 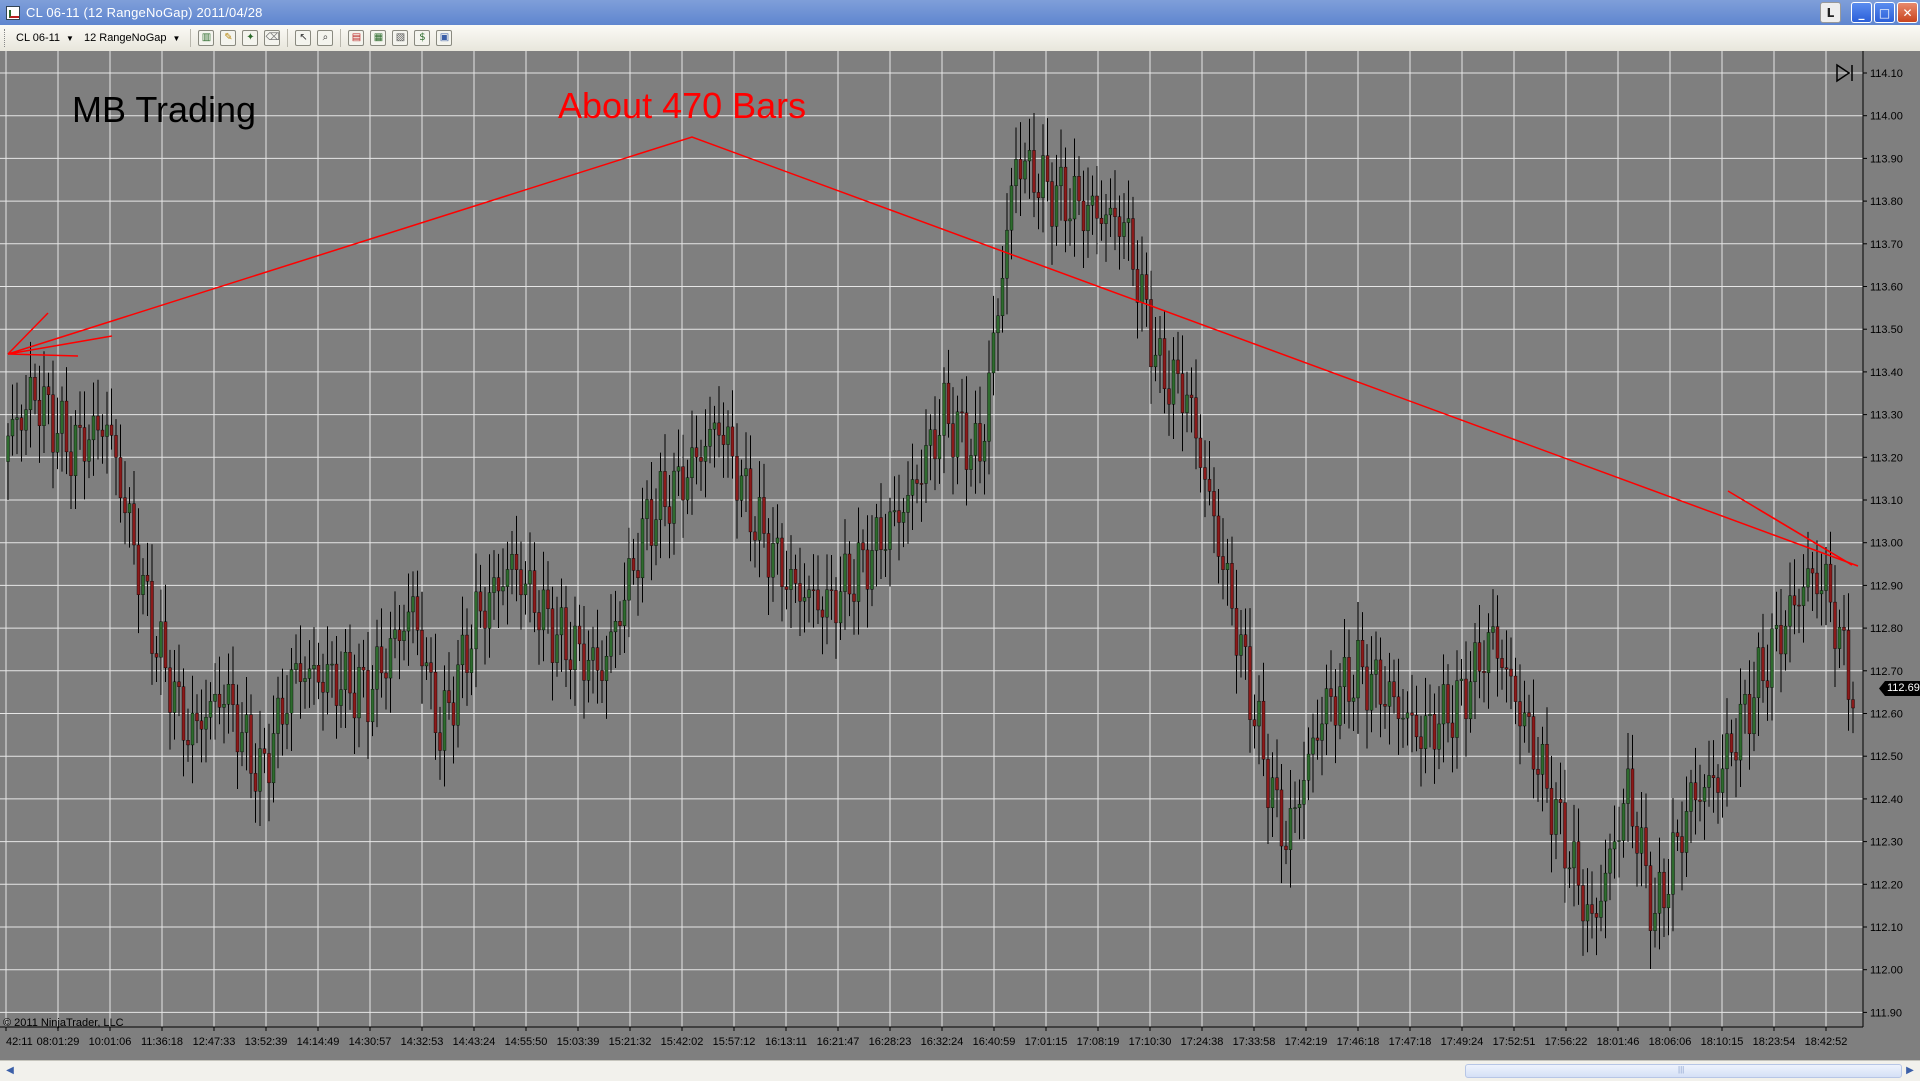 What do you see at coordinates (206, 38) in the screenshot?
I see `bar-type-icon: ▥` at bounding box center [206, 38].